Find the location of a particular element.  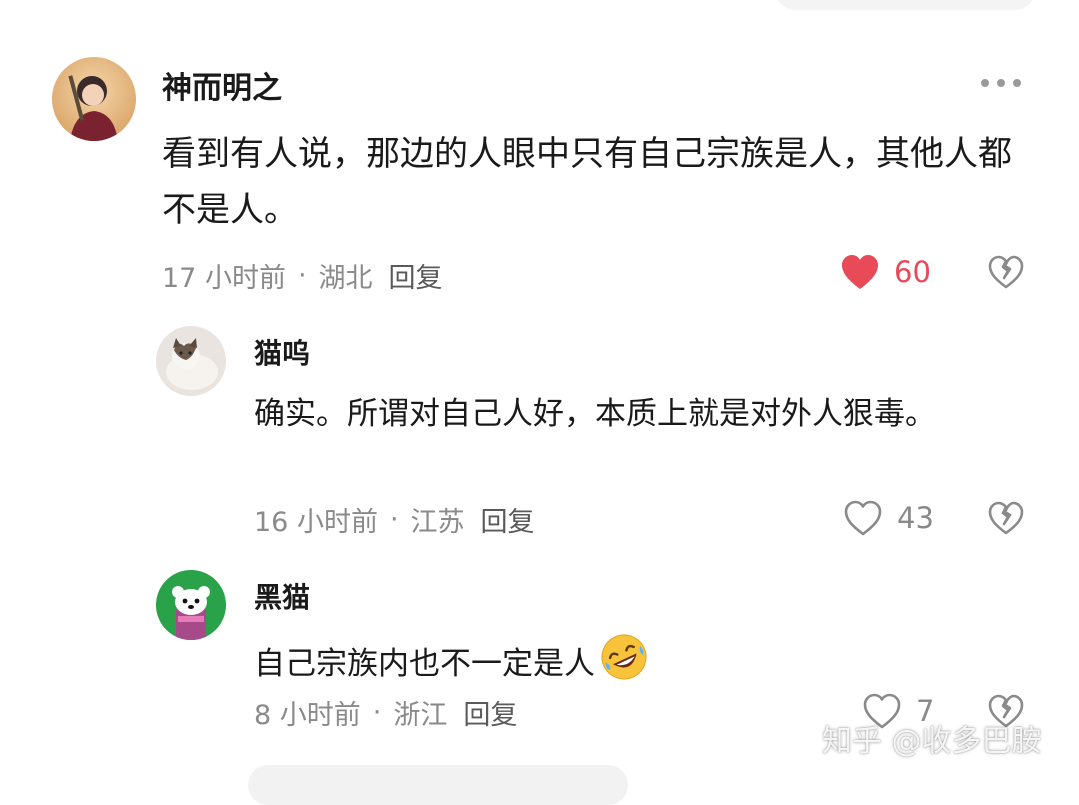

comment-author: 神而明之 is located at coordinates (222, 85).